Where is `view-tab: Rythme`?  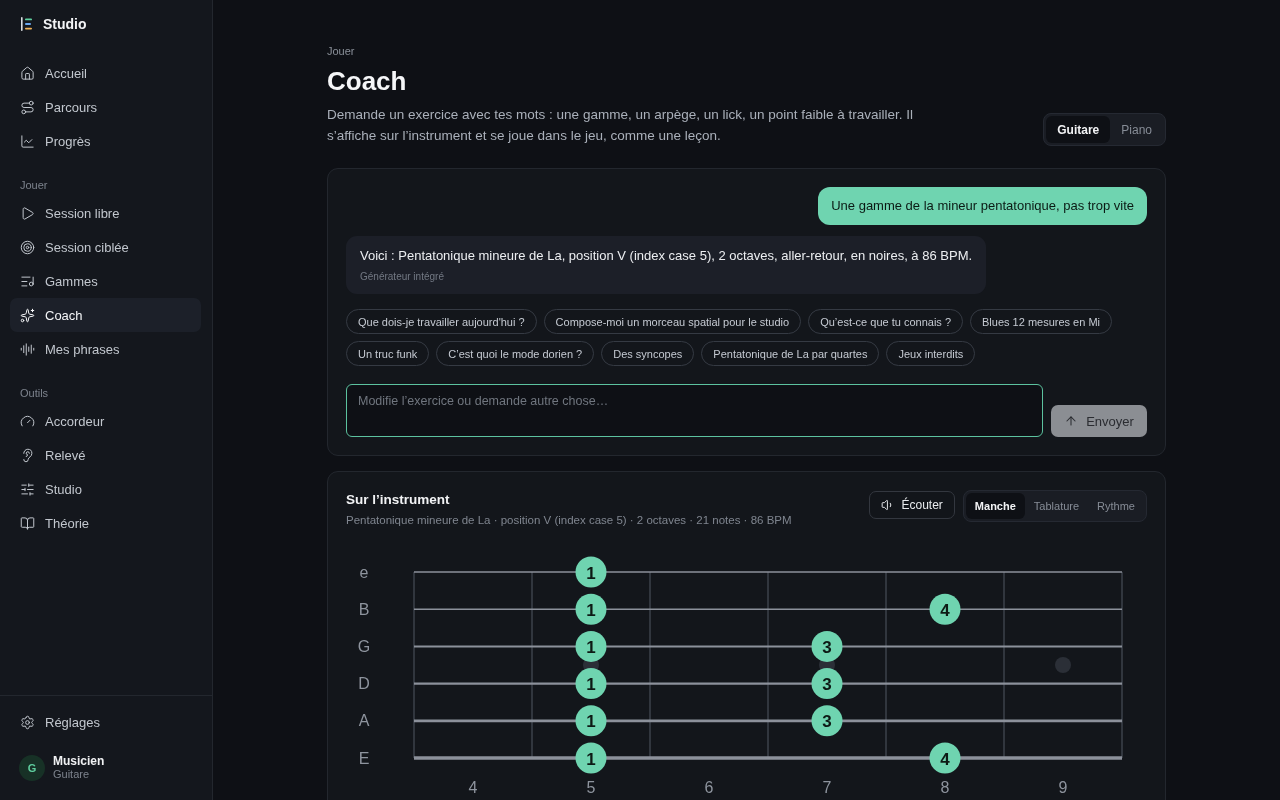 view-tab: Rythme is located at coordinates (1116, 506).